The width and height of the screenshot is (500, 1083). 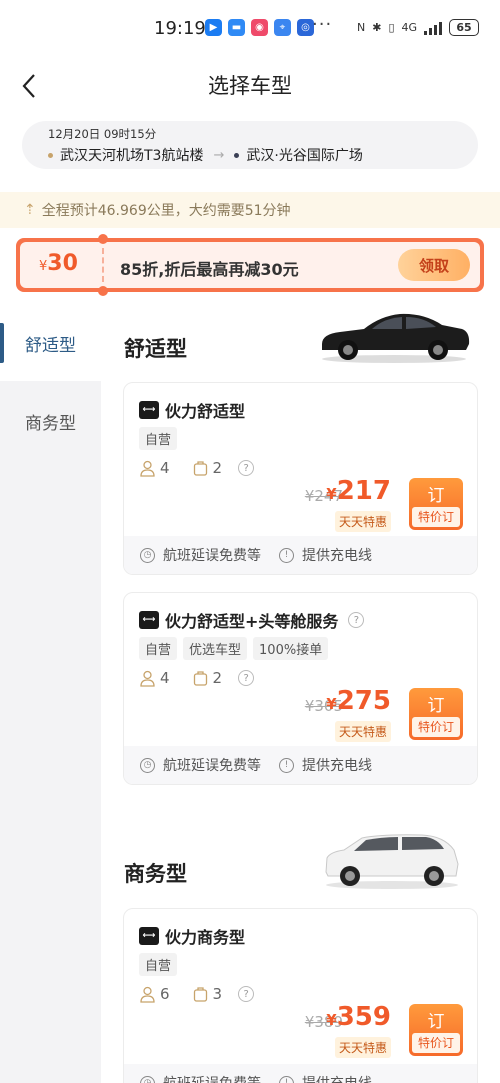 What do you see at coordinates (409, 27) in the screenshot?
I see `network-type: 4G` at bounding box center [409, 27].